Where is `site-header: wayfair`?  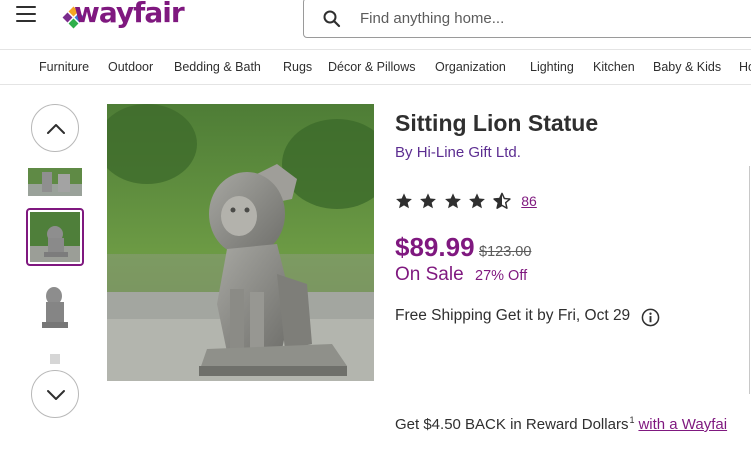
site-header: wayfair is located at coordinates (375, 25).